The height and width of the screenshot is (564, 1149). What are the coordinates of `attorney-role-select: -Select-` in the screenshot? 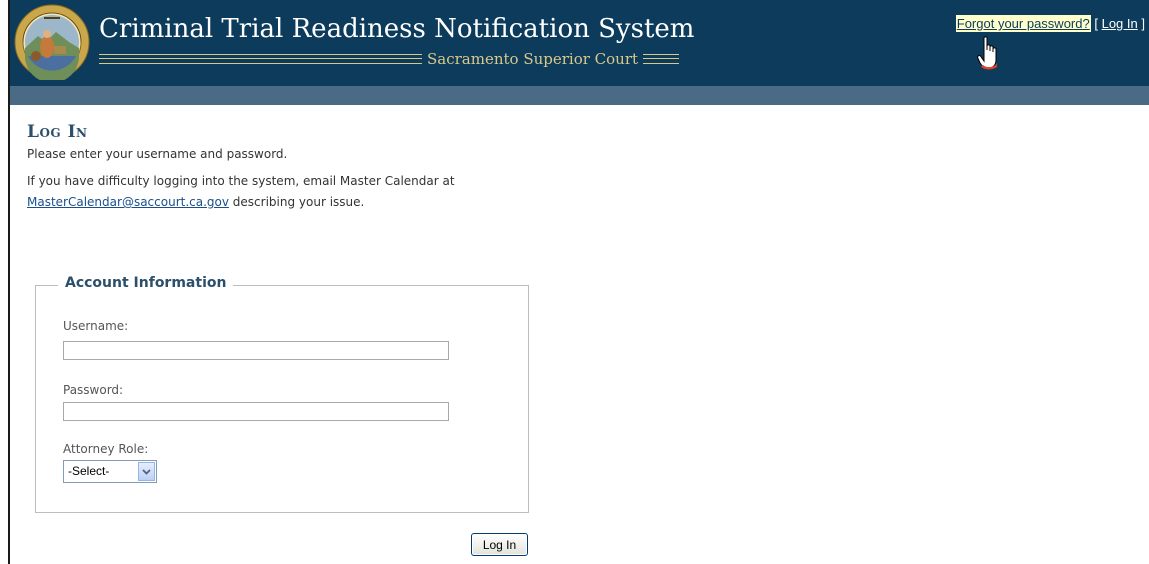 It's located at (110, 471).